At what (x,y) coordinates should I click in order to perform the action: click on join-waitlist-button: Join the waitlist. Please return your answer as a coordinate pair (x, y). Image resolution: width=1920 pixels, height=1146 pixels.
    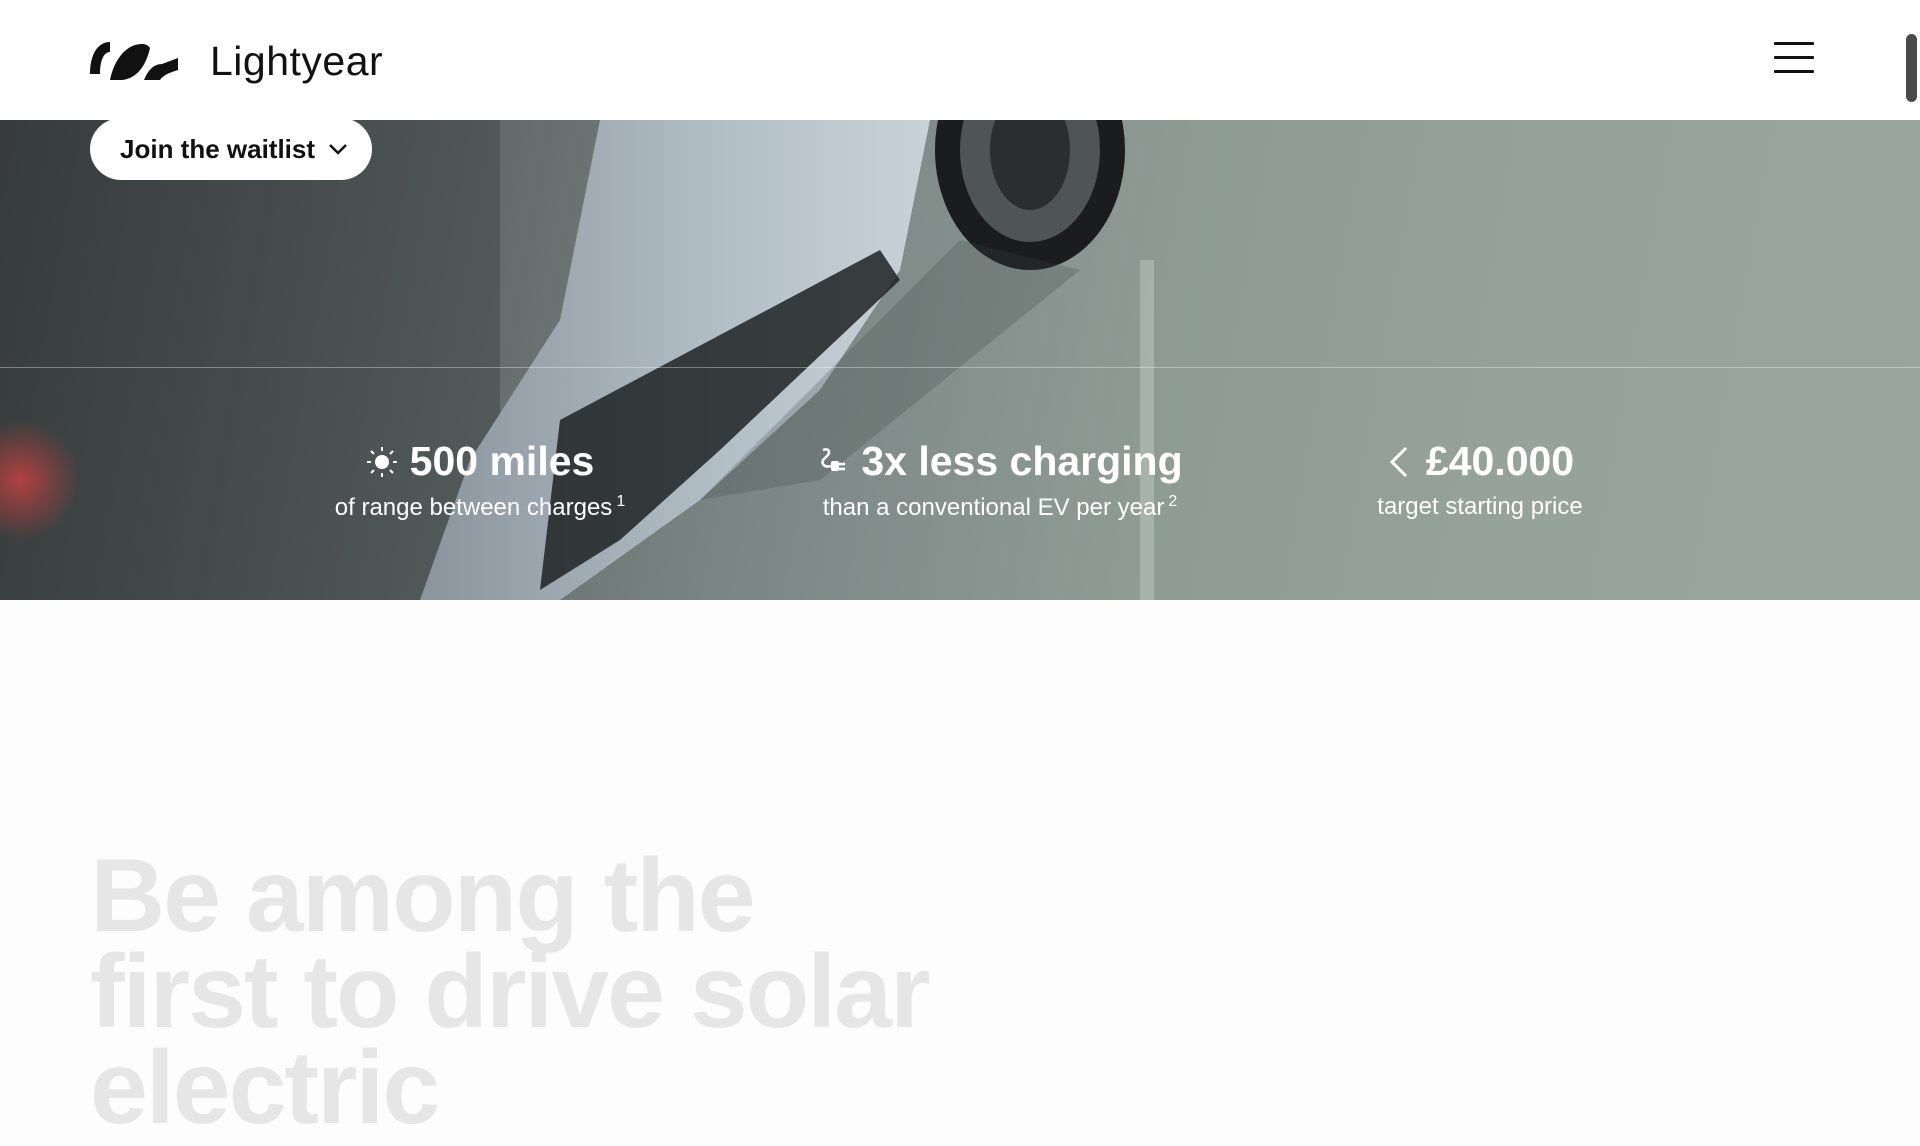
    Looking at the image, I should click on (231, 150).